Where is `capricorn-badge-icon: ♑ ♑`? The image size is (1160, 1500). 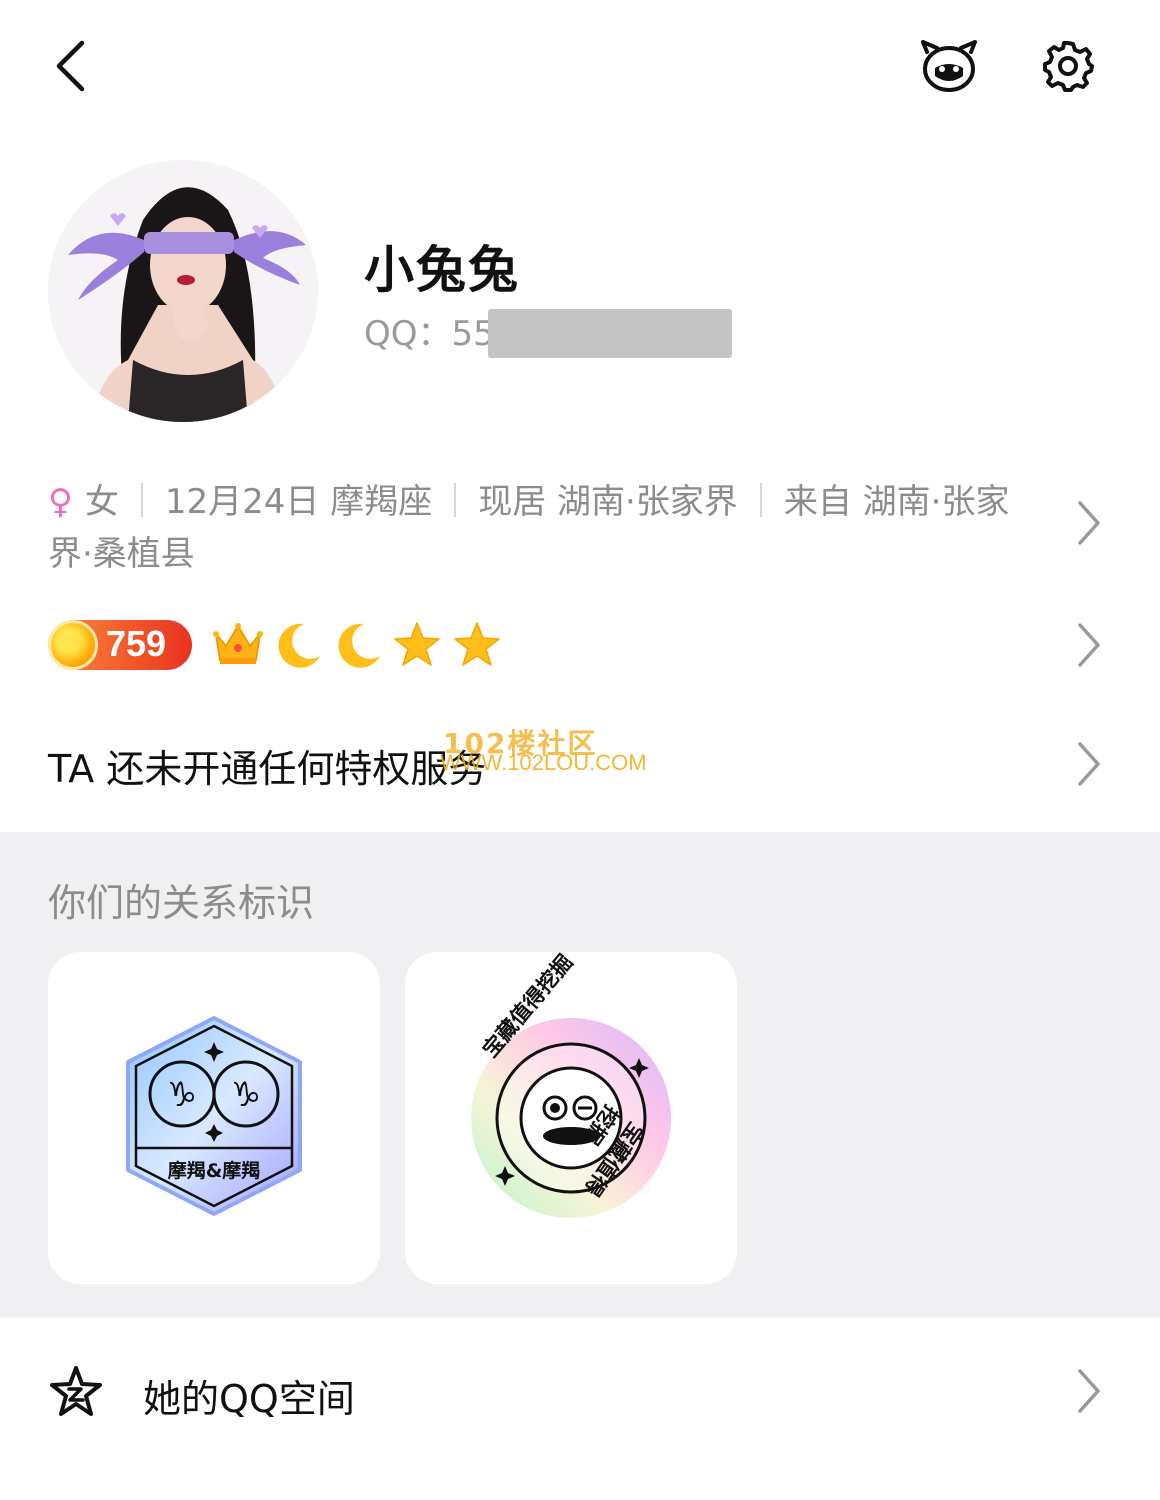
capricorn-badge-icon: ♑ ♑ is located at coordinates (214, 1116).